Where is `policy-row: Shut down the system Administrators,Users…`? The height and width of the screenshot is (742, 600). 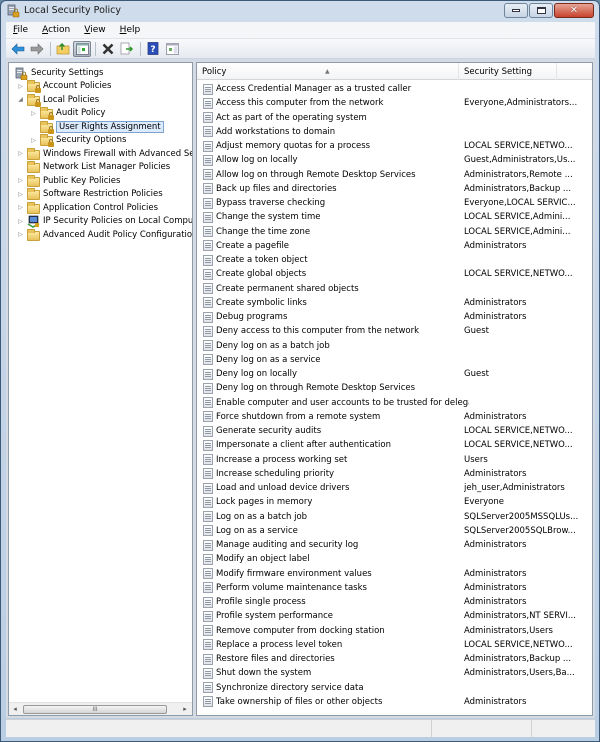 policy-row: Shut down the system Administrators,Users… is located at coordinates (394, 673).